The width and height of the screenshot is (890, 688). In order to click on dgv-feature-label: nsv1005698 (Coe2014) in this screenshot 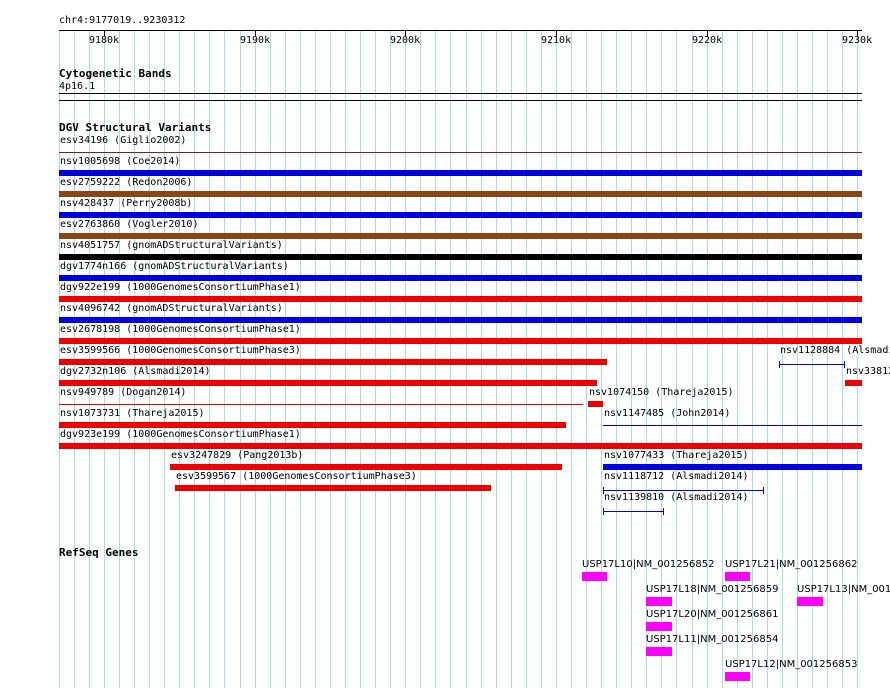, I will do `click(120, 161)`.